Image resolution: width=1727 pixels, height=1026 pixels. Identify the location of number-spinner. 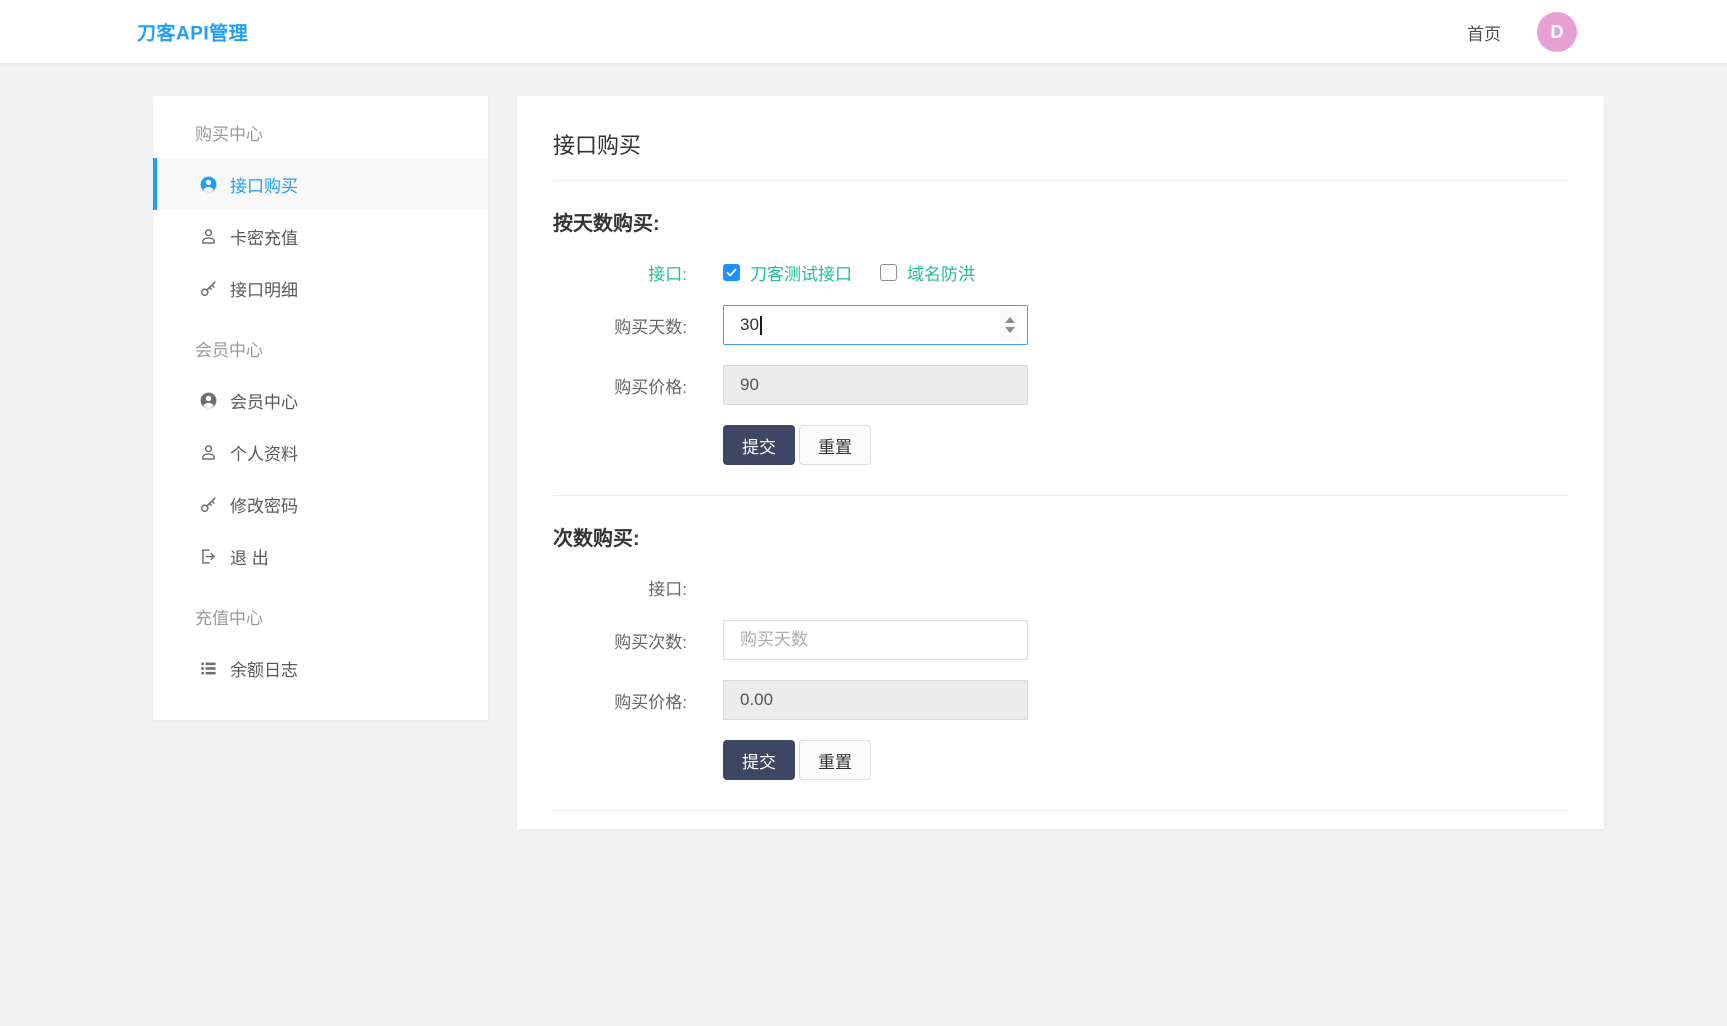
(1010, 325).